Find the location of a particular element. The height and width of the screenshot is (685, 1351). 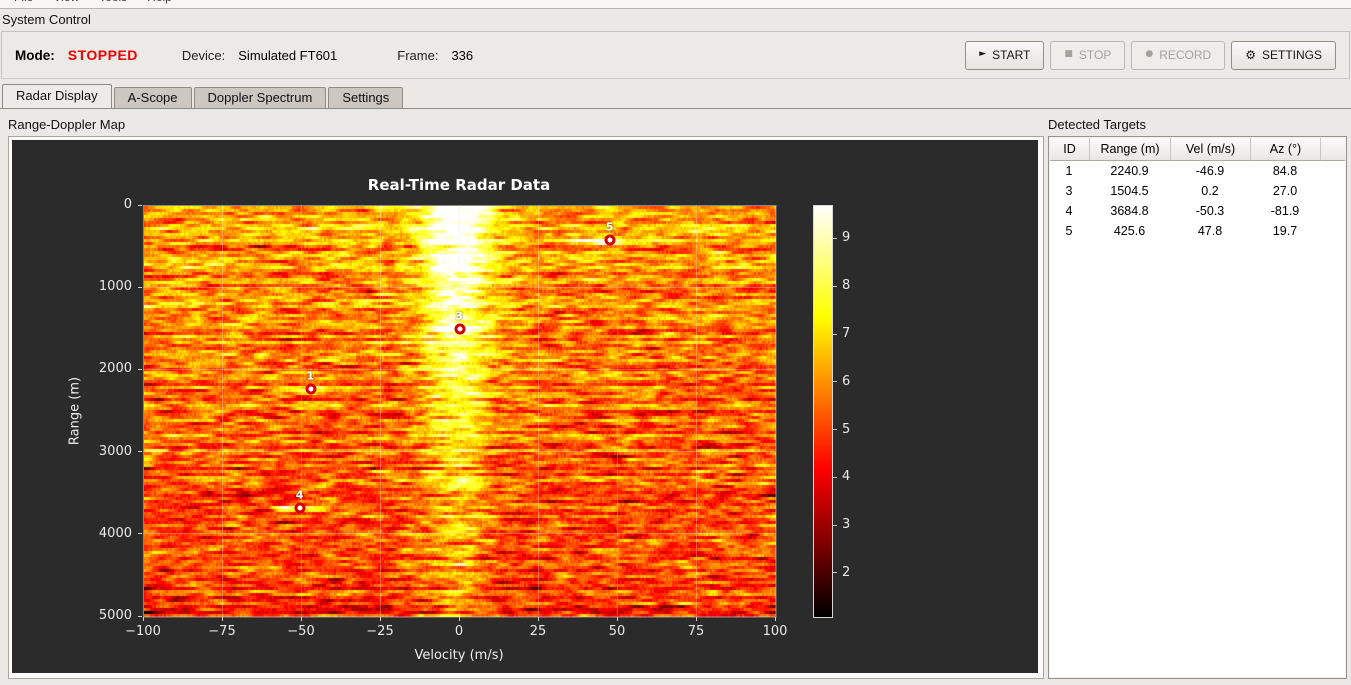

system-control-group-title: System Control is located at coordinates (46, 19).